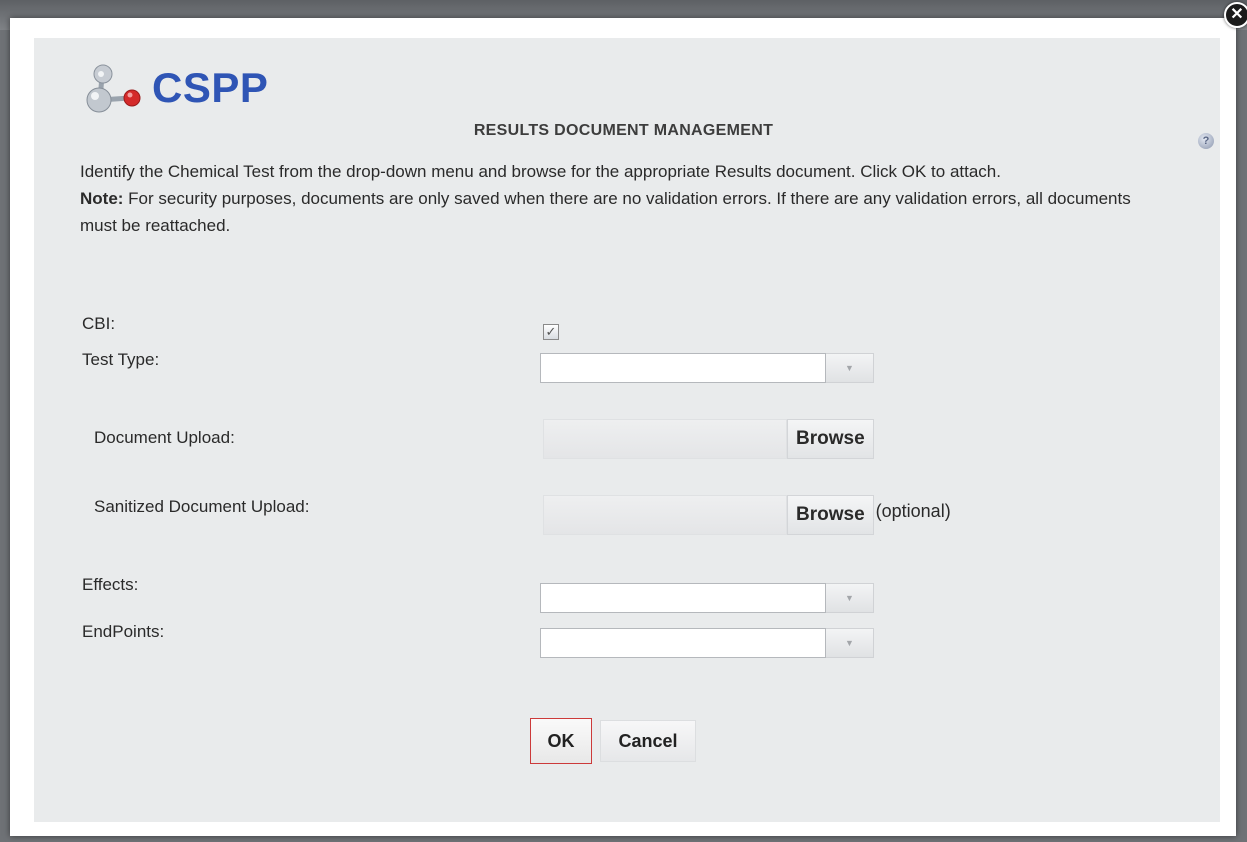  I want to click on document-upload: Browse, so click(708, 439).